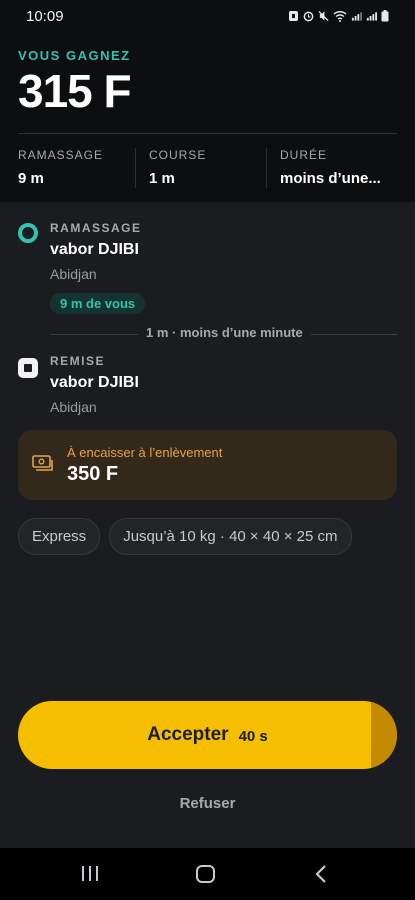  I want to click on back-icon, so click(321, 874).